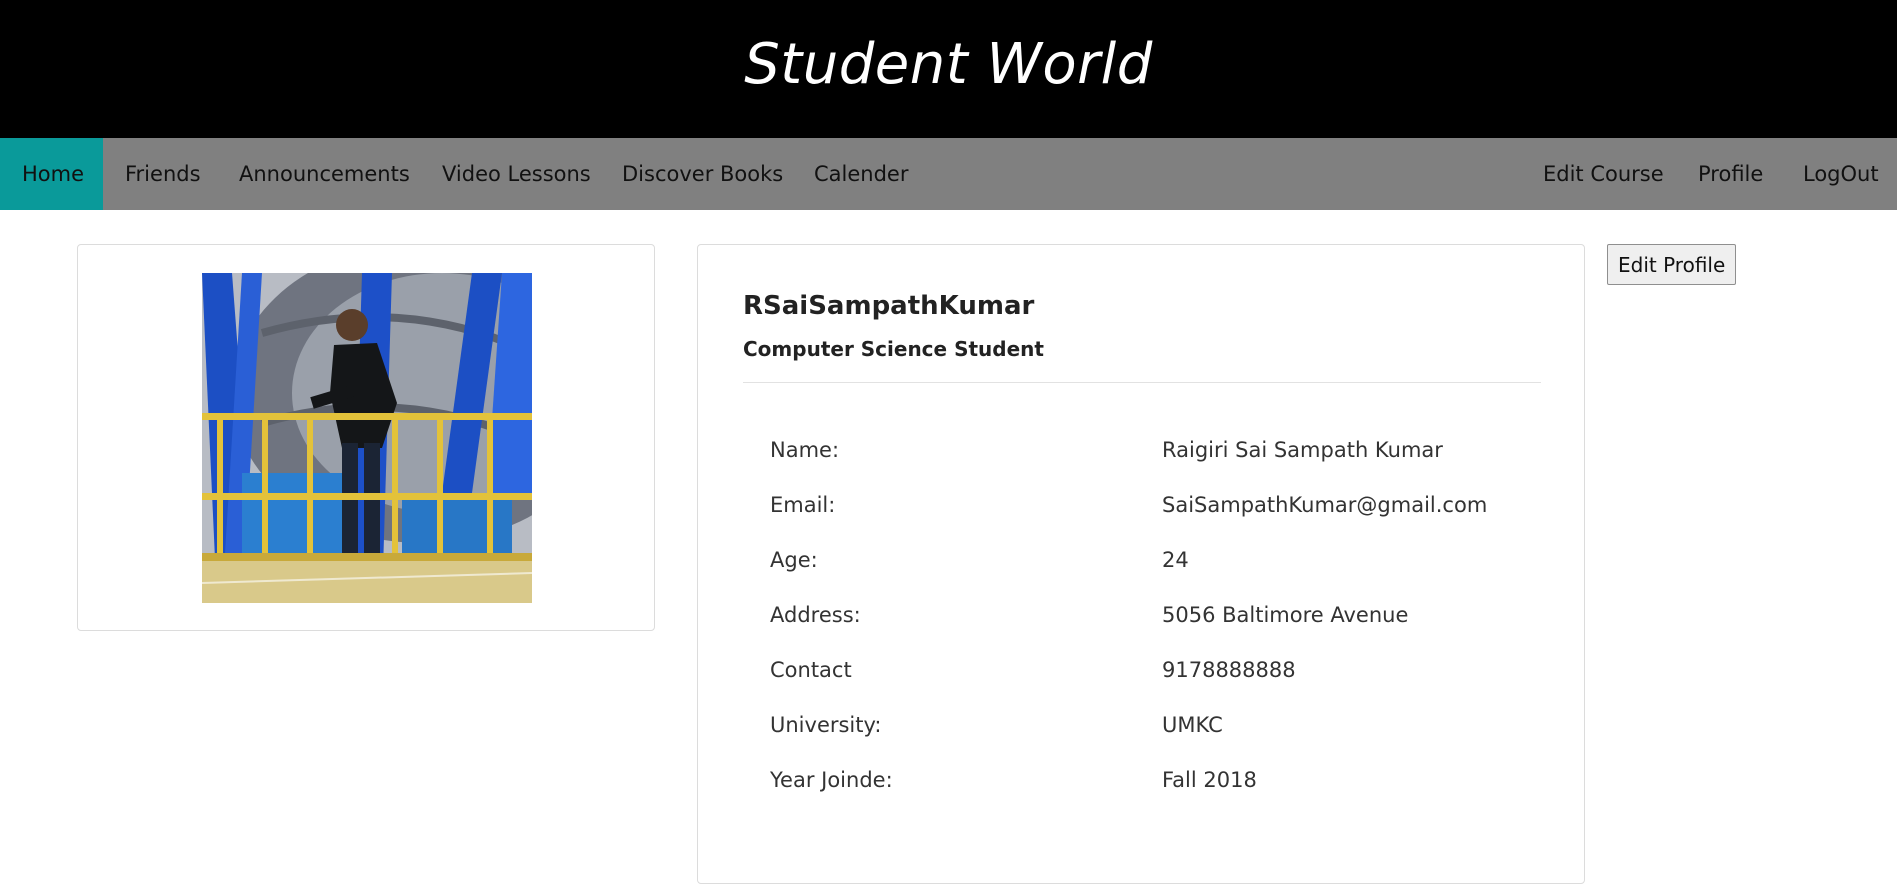 The image size is (1897, 884). Describe the element at coordinates (1150, 618) in the screenshot. I see `field-address: Address: 5056 Baltimore Avenue` at that location.